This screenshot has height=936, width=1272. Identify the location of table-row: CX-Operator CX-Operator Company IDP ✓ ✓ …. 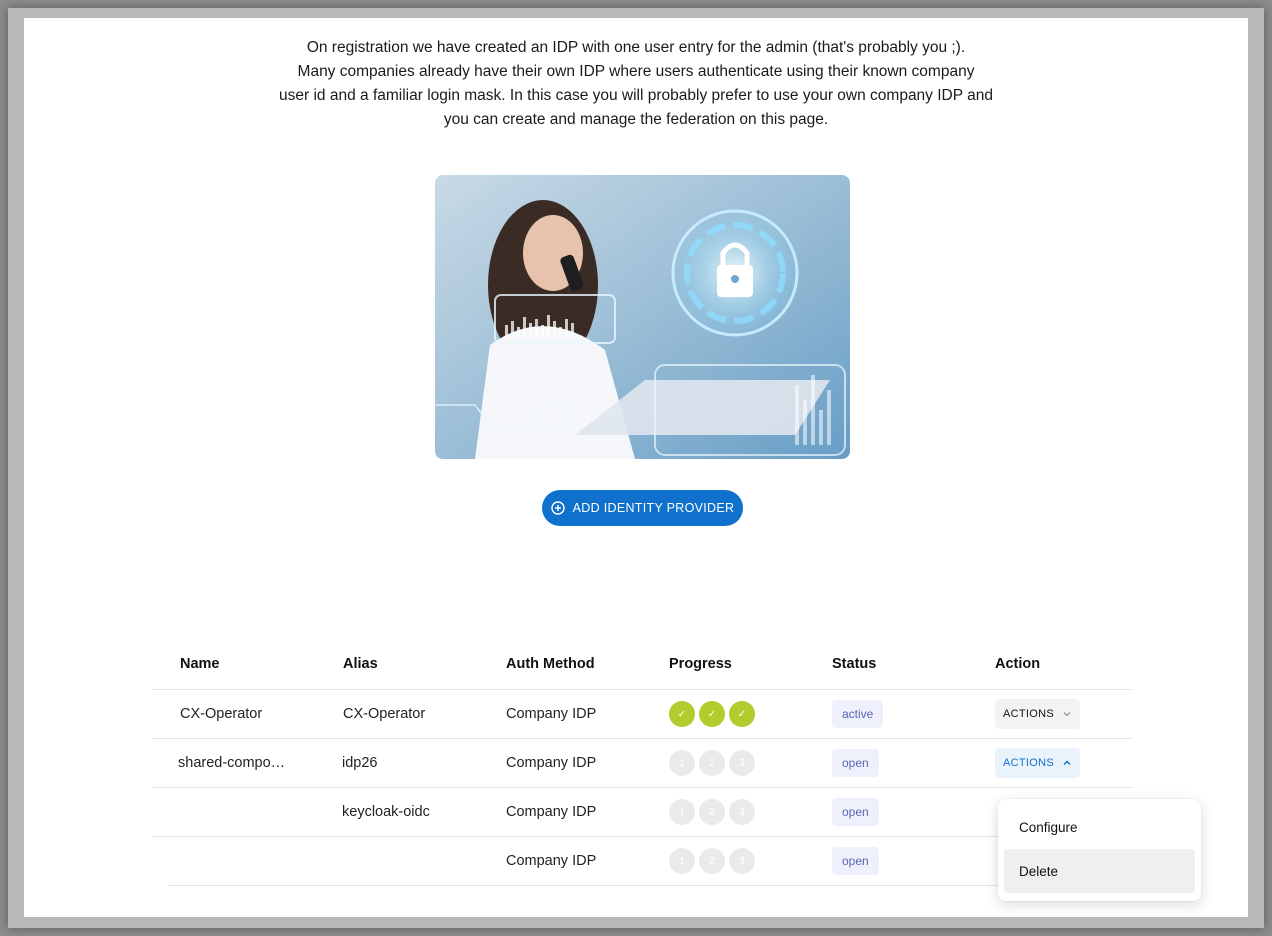
(642, 714).